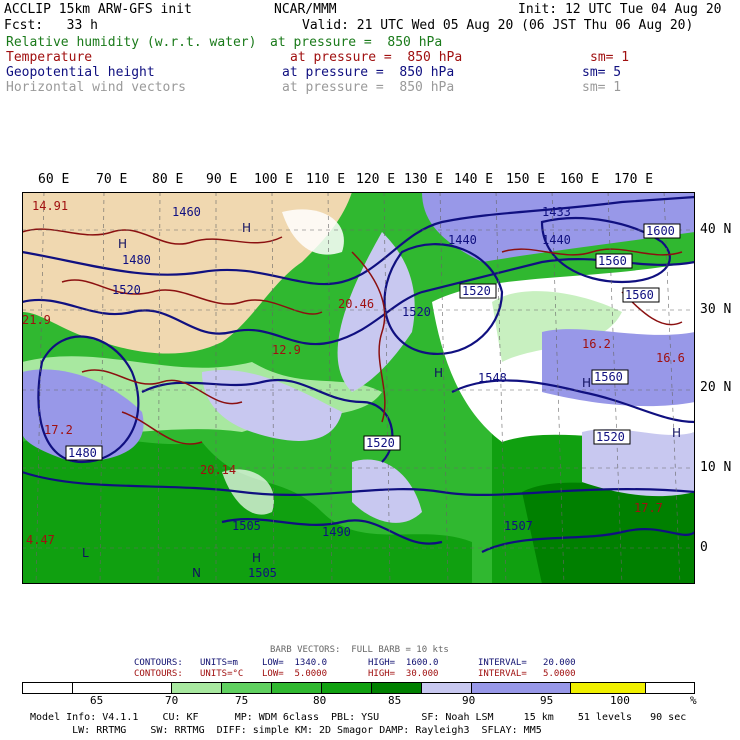 The width and height of the screenshot is (740, 740). What do you see at coordinates (112, 179) in the screenshot?
I see `longitude-label: 70 E` at bounding box center [112, 179].